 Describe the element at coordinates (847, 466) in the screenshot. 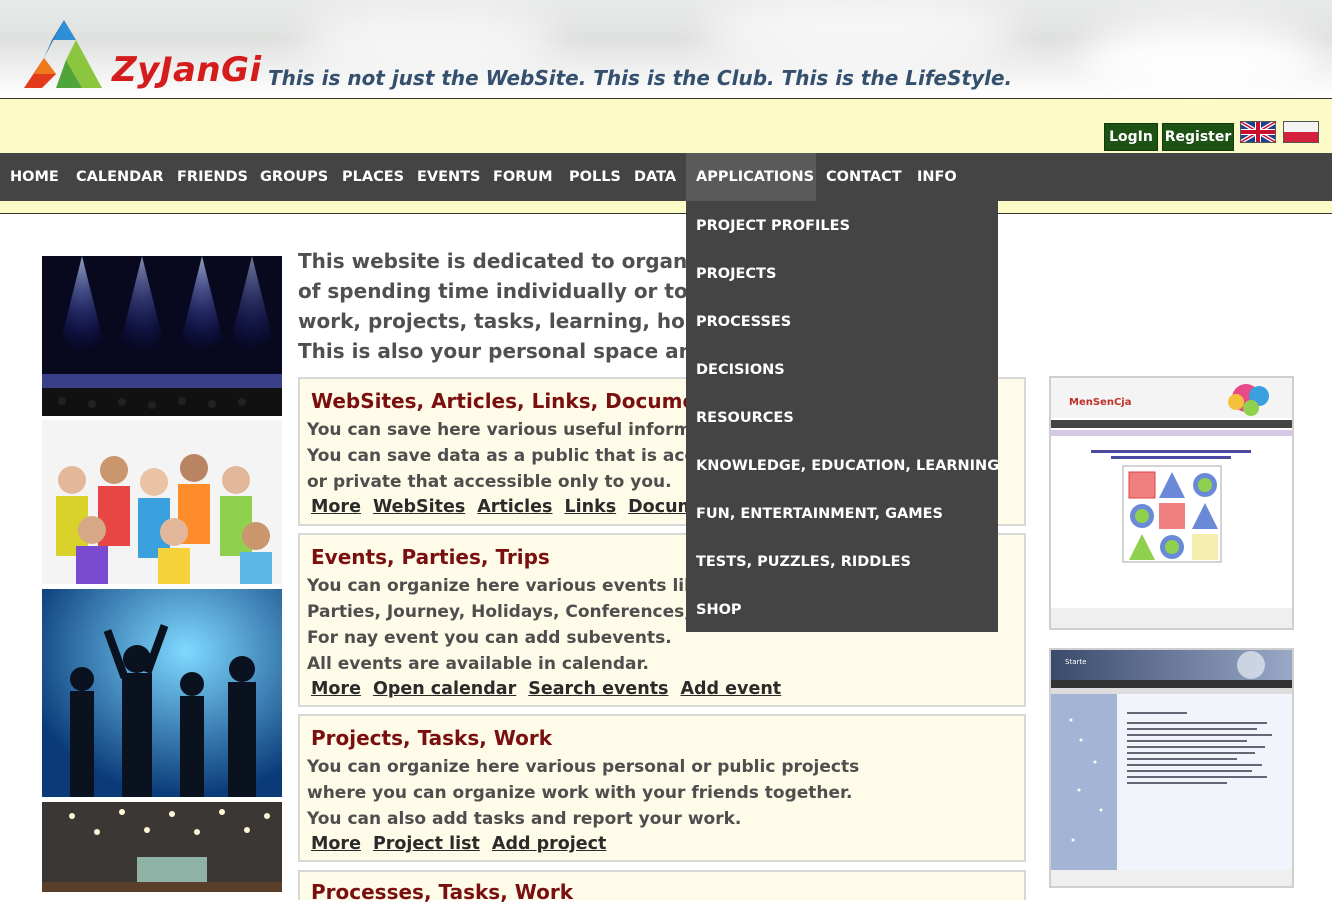

I see `menu-item-knowledge: KNOWLEDGE, EDUCATION, LEARNING` at that location.